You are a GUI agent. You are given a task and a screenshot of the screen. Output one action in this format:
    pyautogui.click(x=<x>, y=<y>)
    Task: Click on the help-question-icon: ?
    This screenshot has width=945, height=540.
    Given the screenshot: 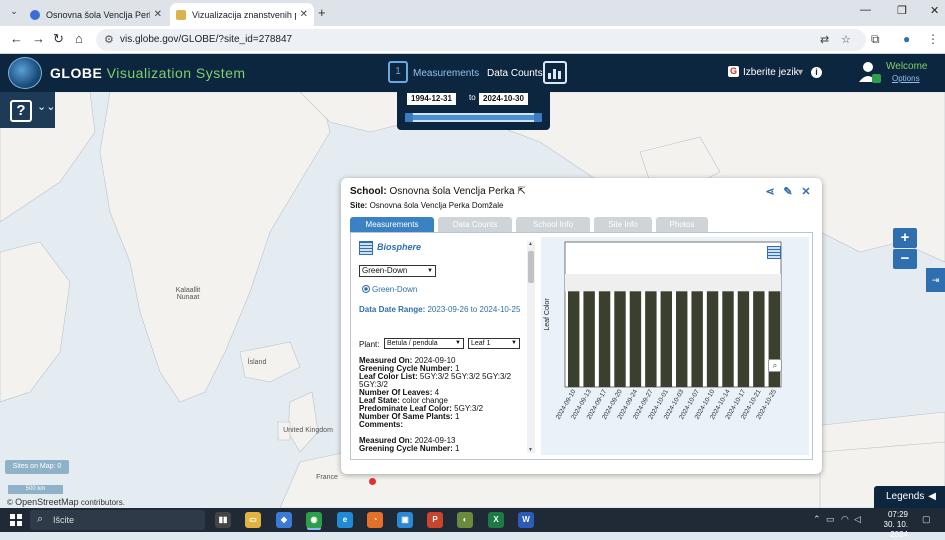 What is the action you would take?
    pyautogui.click(x=21, y=111)
    